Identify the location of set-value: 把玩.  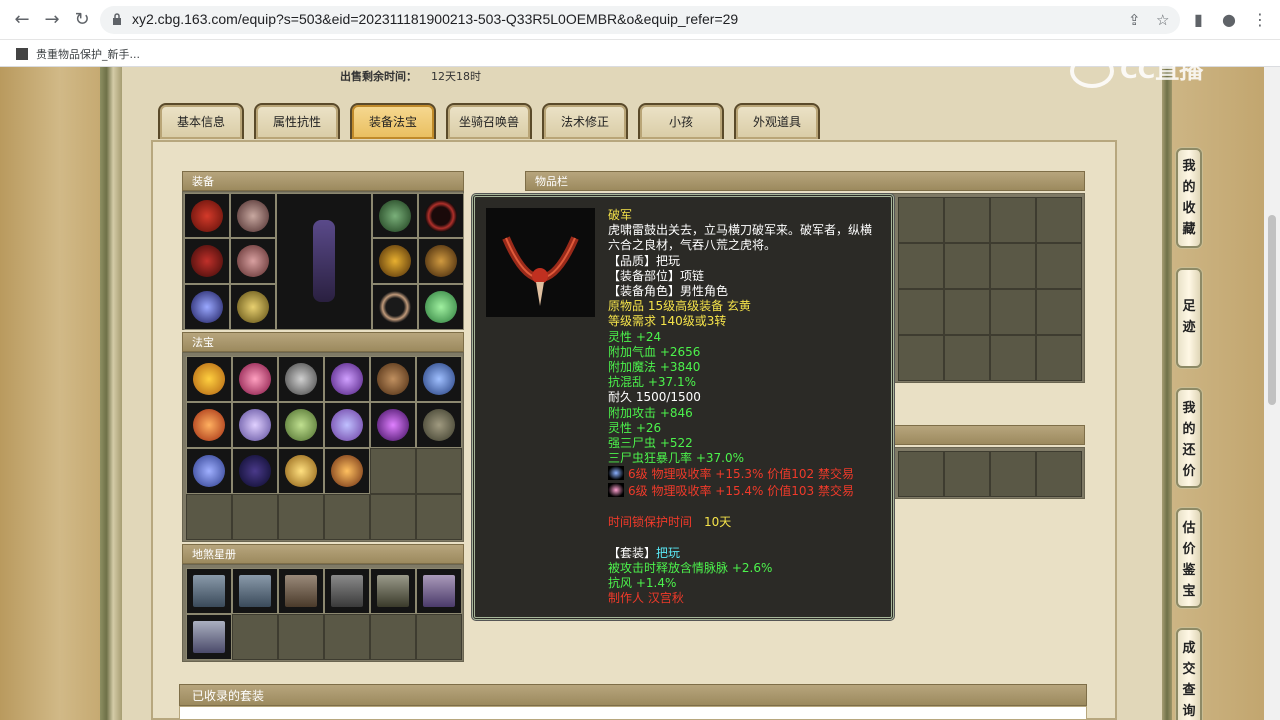
(668, 552).